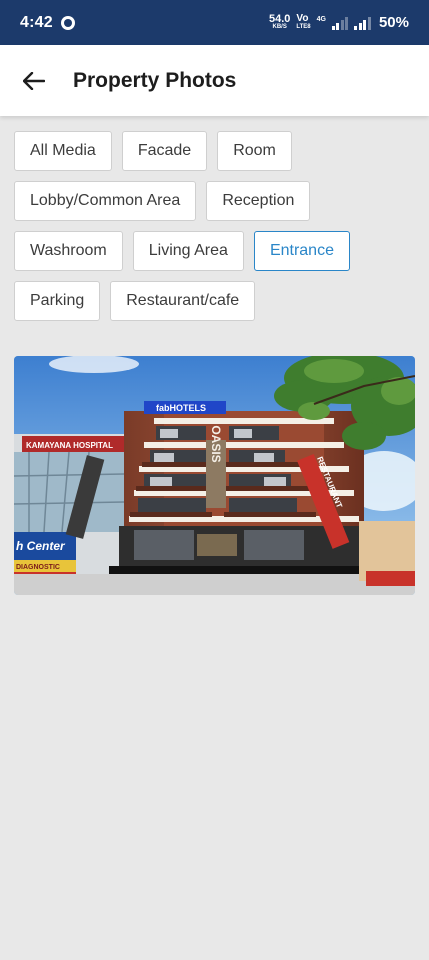 The width and height of the screenshot is (429, 960). Describe the element at coordinates (302, 18) in the screenshot. I see `volte-top: Vo` at that location.